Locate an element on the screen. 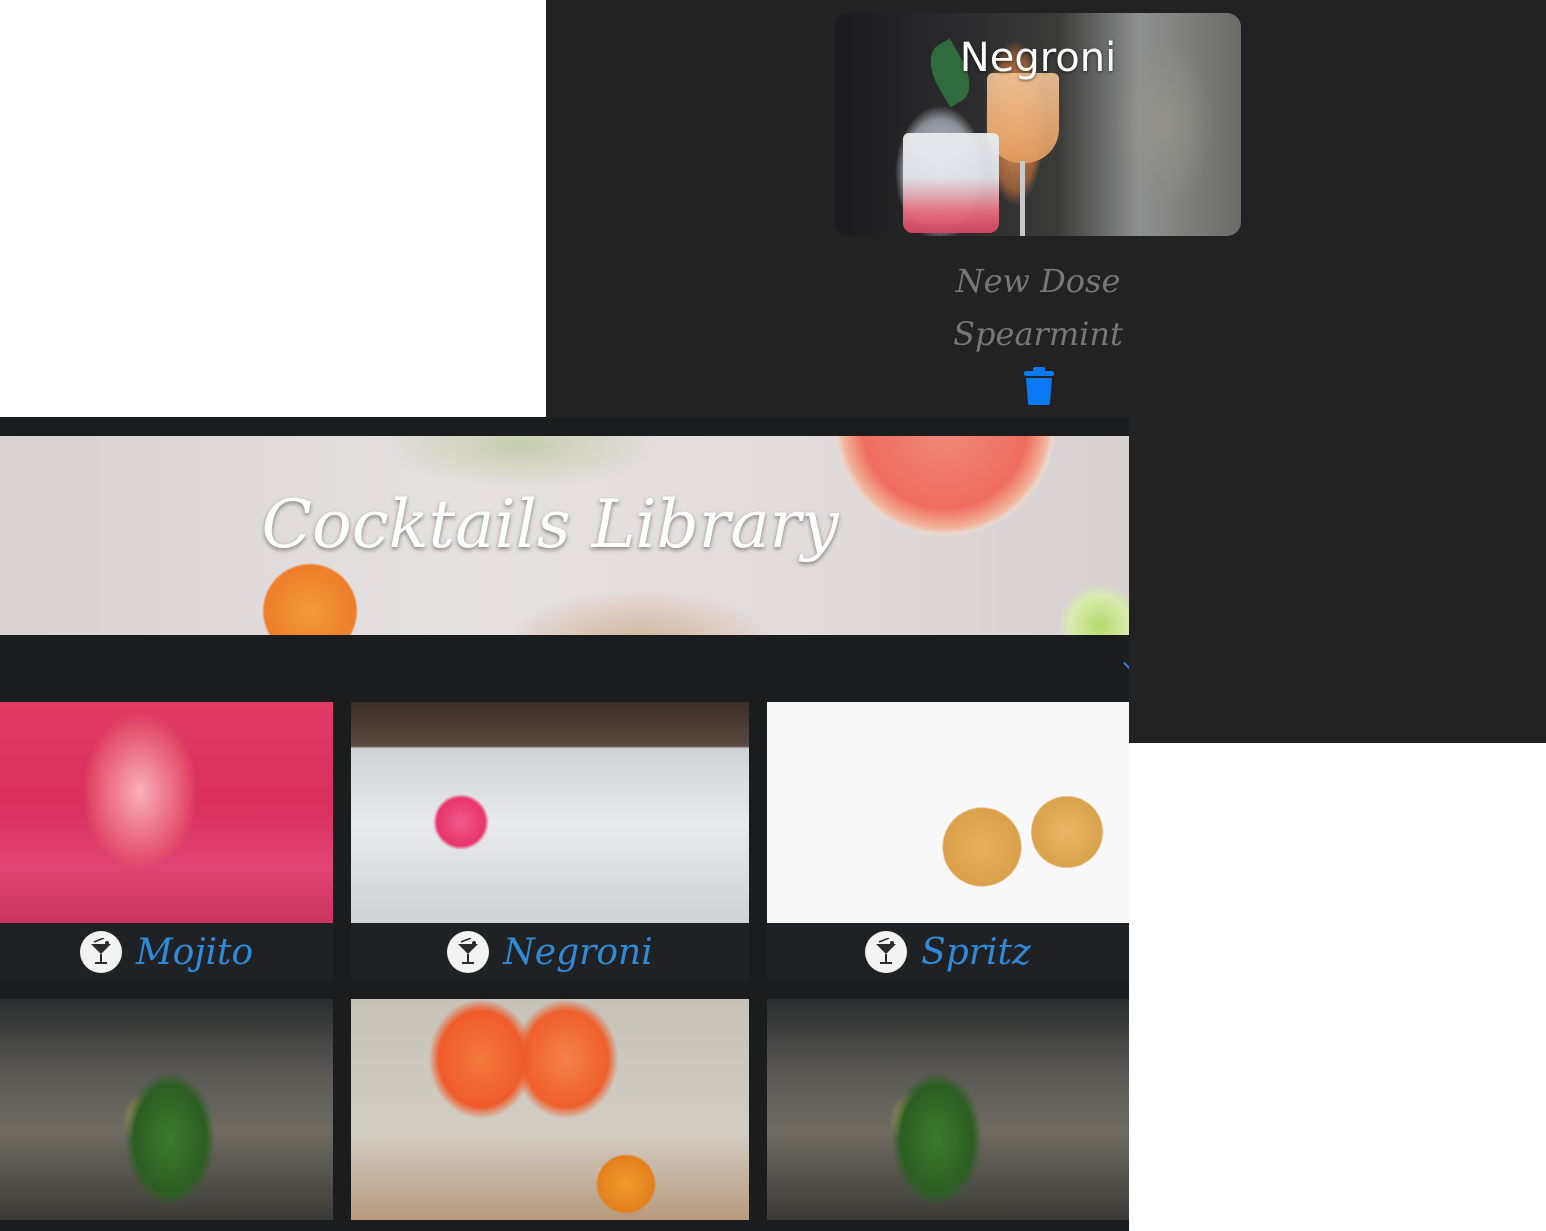 The height and width of the screenshot is (1231, 1546). cocktail-card: Spritz is located at coordinates (948, 841).